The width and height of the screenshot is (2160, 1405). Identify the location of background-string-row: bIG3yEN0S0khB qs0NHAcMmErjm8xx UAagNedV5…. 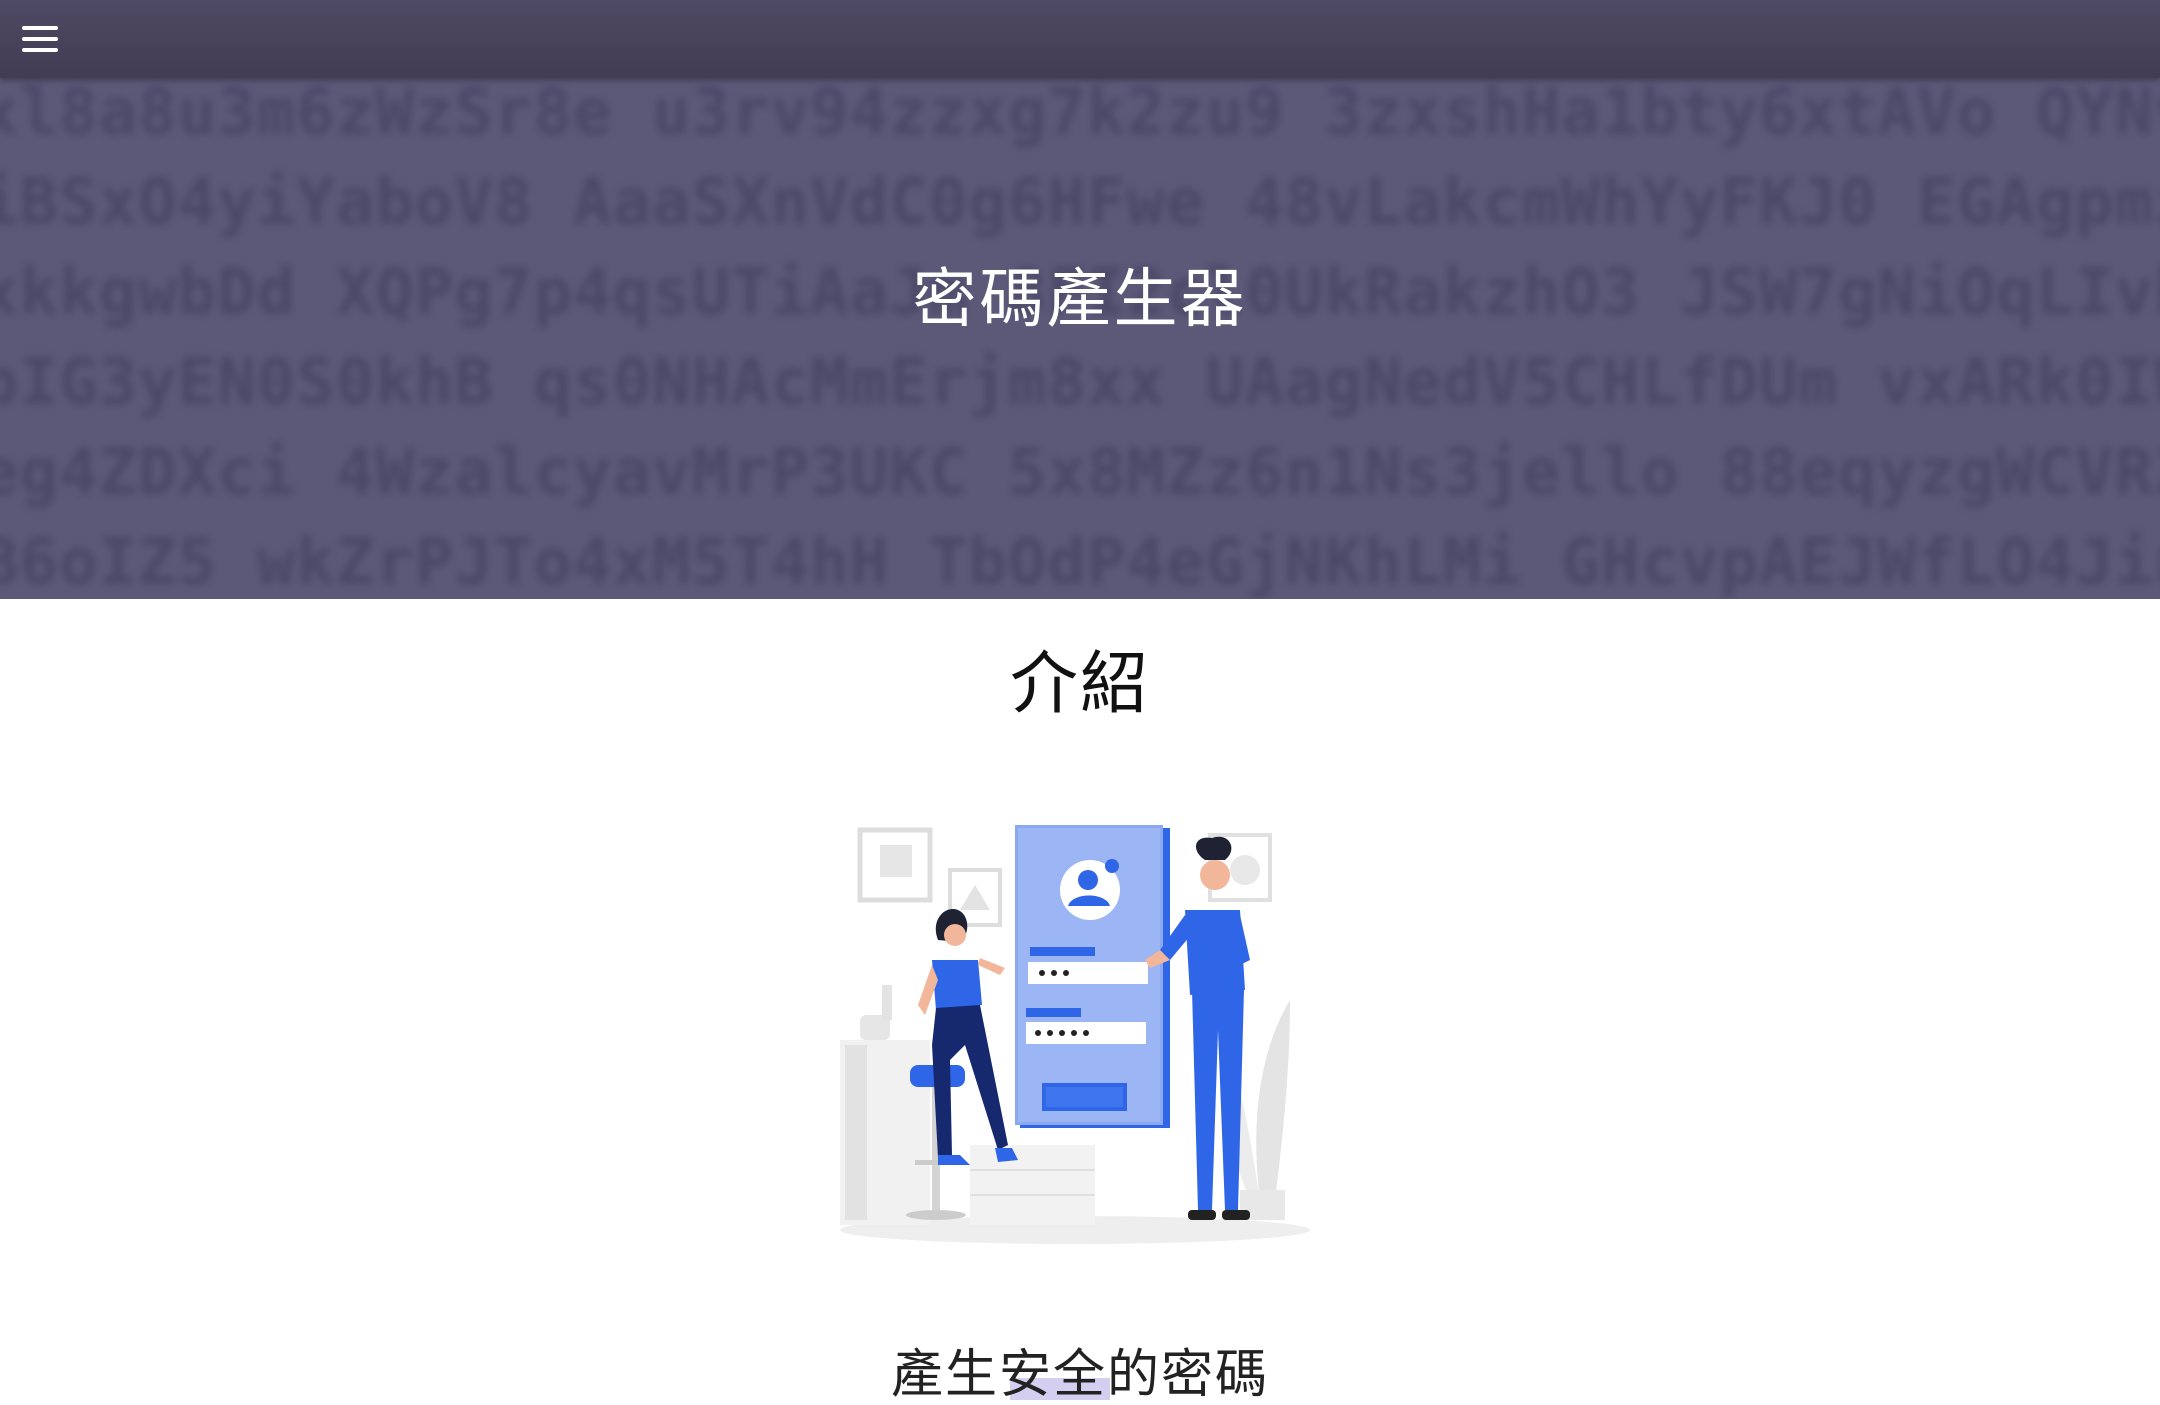
(1080, 383).